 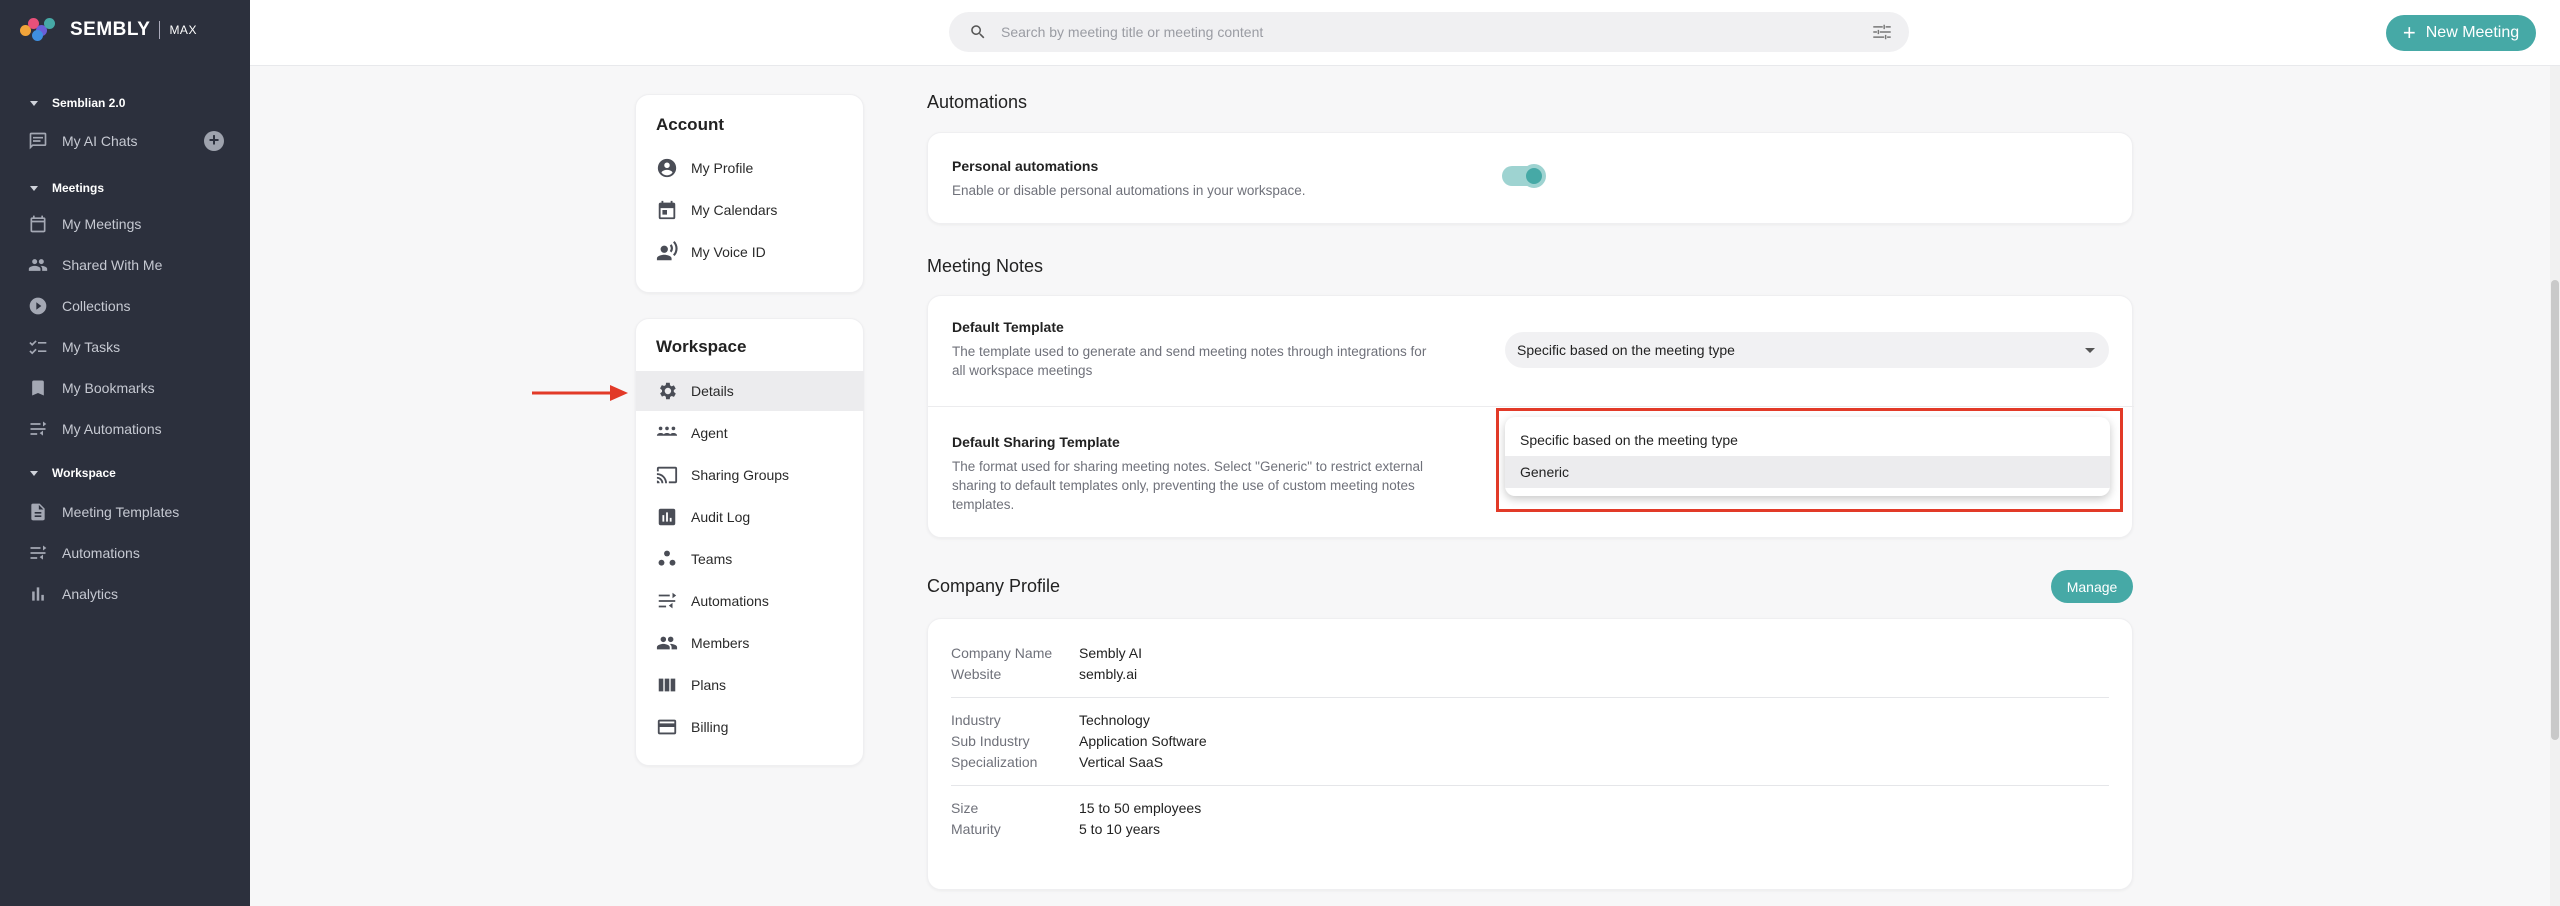 I want to click on nav-item-sharing-groups: Sharing Groups, so click(x=750, y=475).